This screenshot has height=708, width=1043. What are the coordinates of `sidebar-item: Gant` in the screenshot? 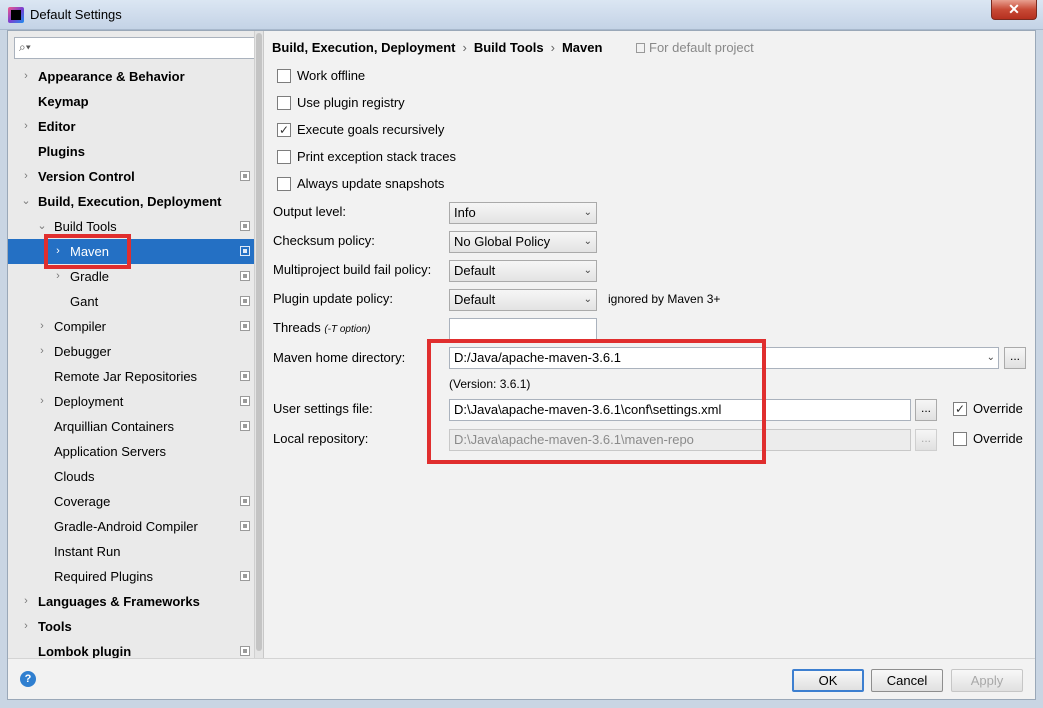 It's located at (131, 301).